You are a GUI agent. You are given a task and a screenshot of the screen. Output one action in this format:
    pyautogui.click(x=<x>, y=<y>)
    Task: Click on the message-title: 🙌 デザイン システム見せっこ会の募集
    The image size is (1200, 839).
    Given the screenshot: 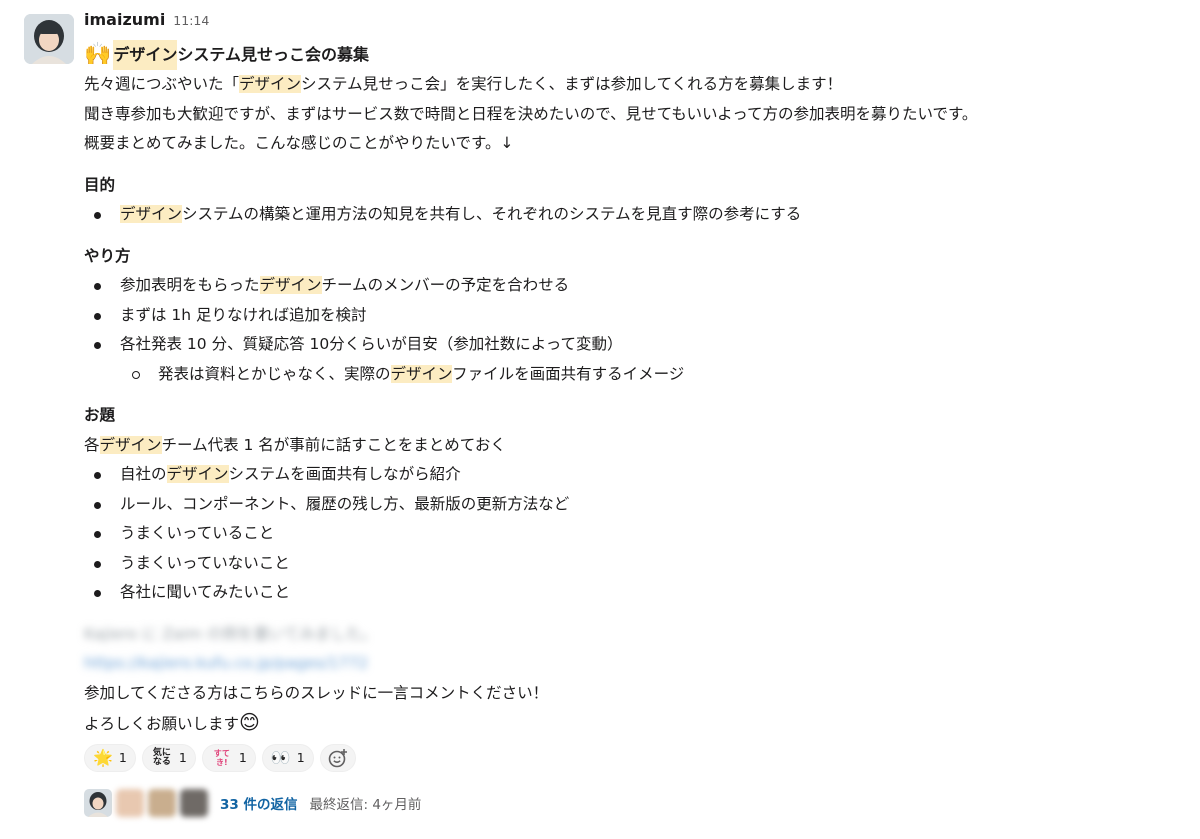 What is the action you would take?
    pyautogui.click(x=634, y=55)
    